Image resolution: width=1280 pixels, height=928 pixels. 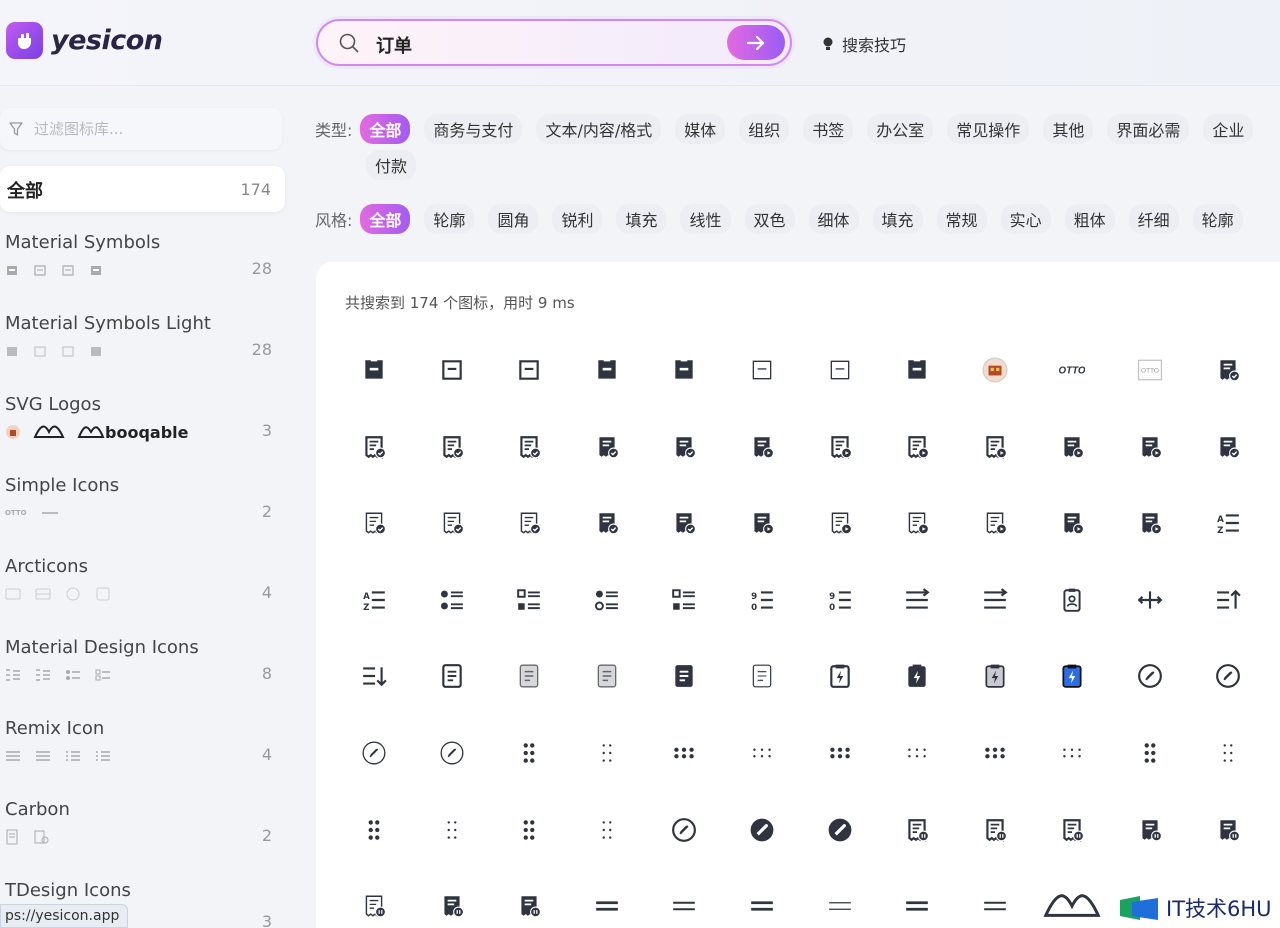 What do you see at coordinates (1228, 129) in the screenshot?
I see `type-tag: 企业` at bounding box center [1228, 129].